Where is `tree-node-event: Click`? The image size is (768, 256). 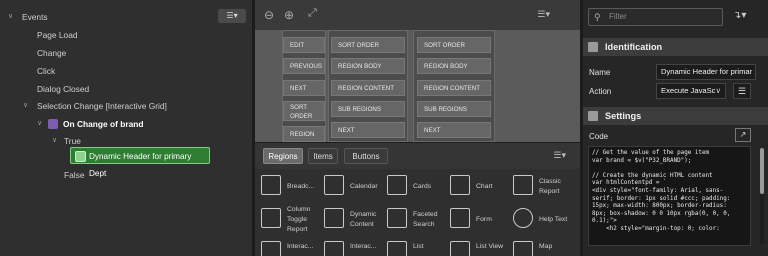
tree-node-event: Click is located at coordinates (126, 71).